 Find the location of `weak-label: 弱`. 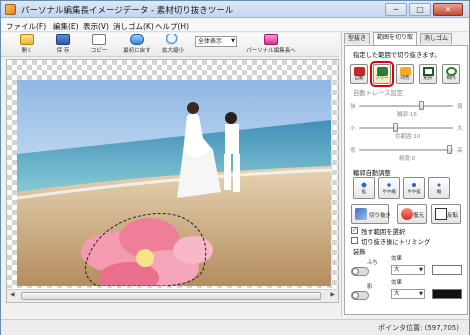

weak-label: 弱 is located at coordinates (460, 107).